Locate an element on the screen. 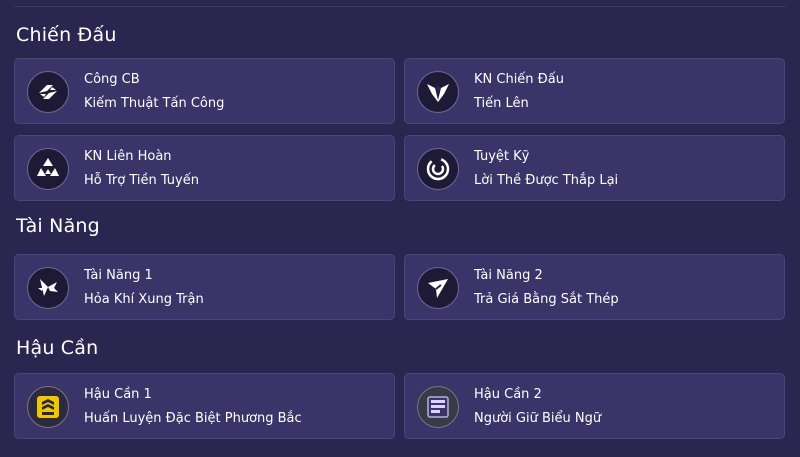  talent-1-icon is located at coordinates (48, 288).